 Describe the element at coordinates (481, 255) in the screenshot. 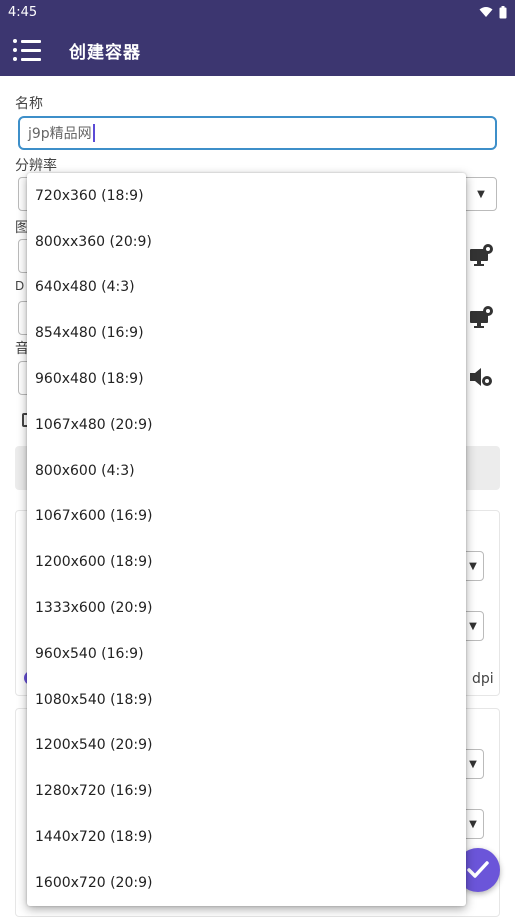

I see `display-settings-icon` at that location.